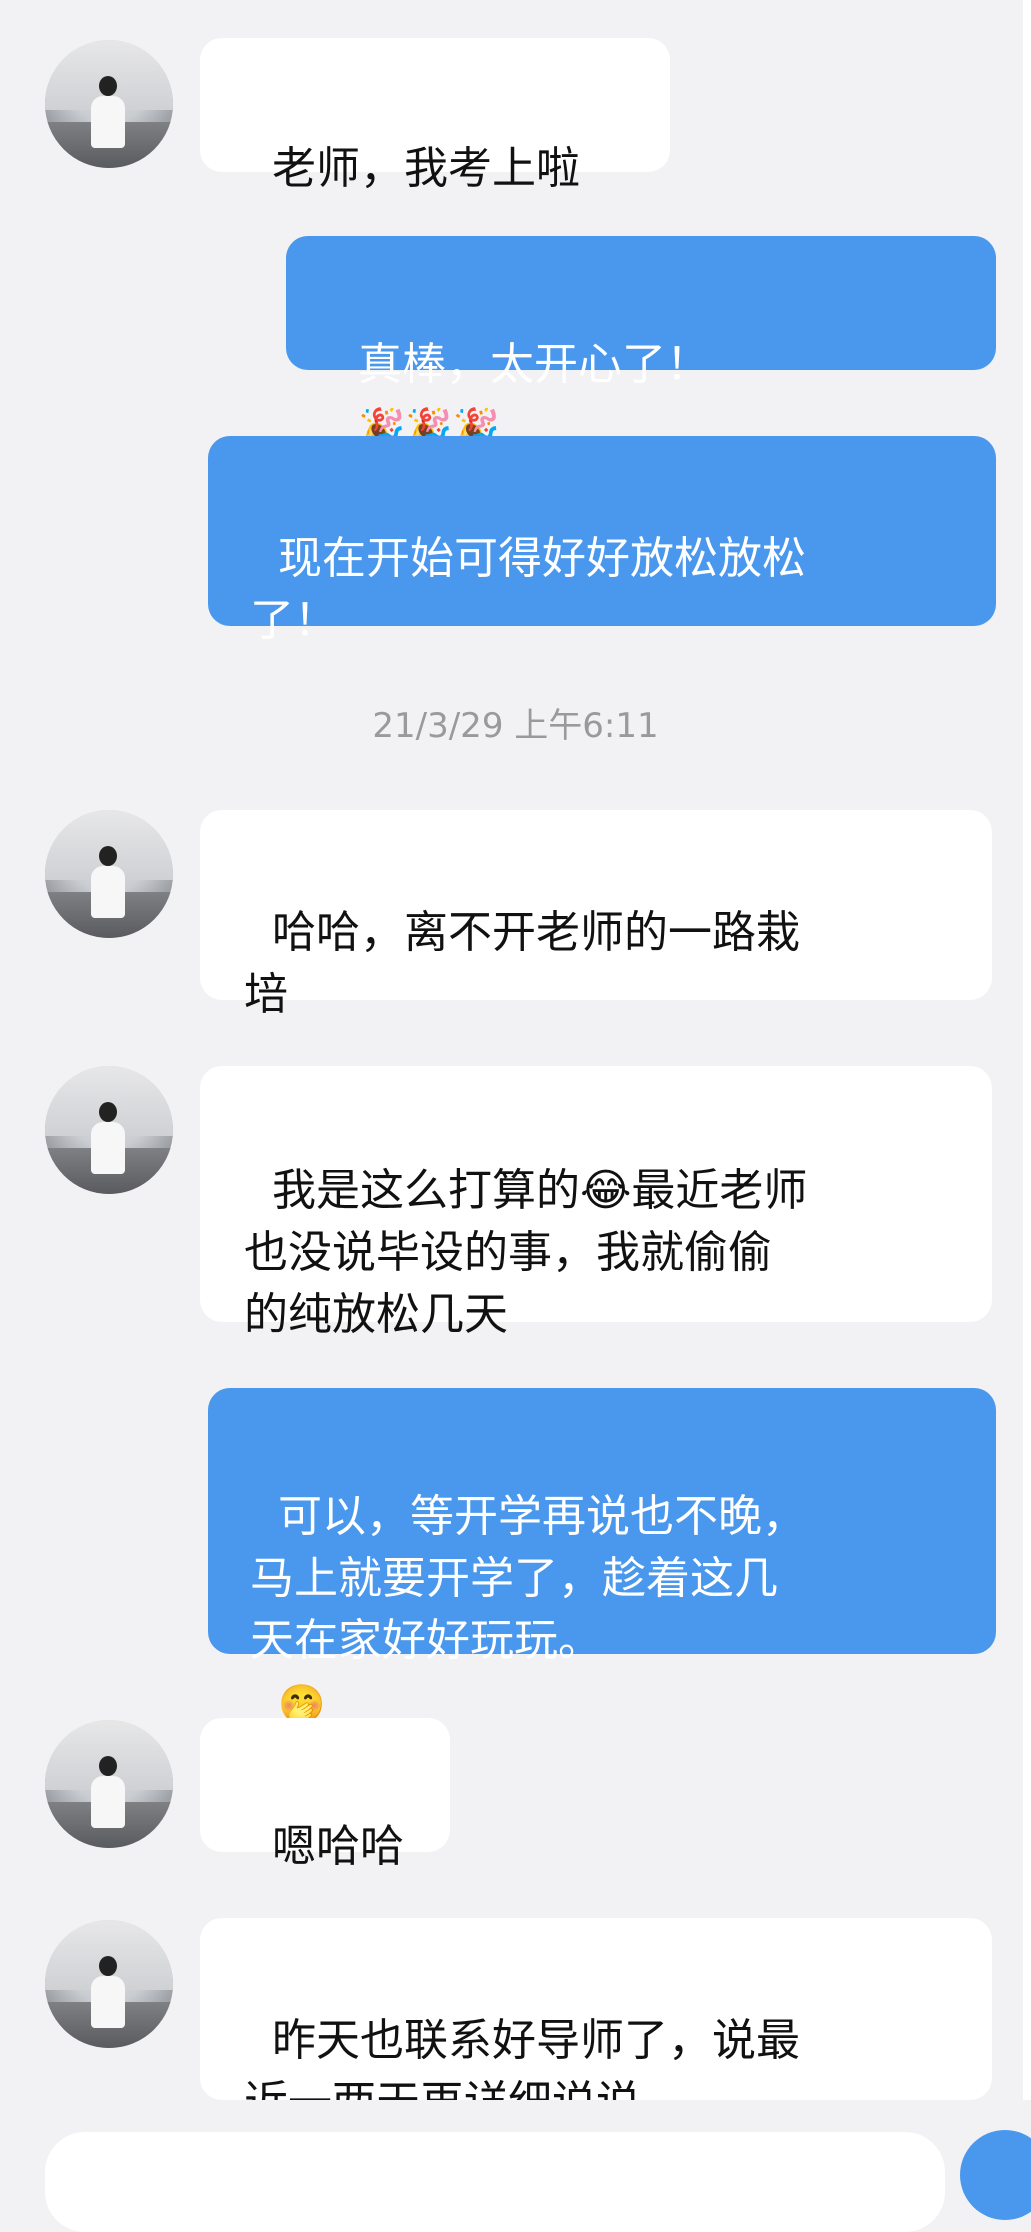 The image size is (1031, 2232). I want to click on right-edge-strip, so click(1027, 1104).